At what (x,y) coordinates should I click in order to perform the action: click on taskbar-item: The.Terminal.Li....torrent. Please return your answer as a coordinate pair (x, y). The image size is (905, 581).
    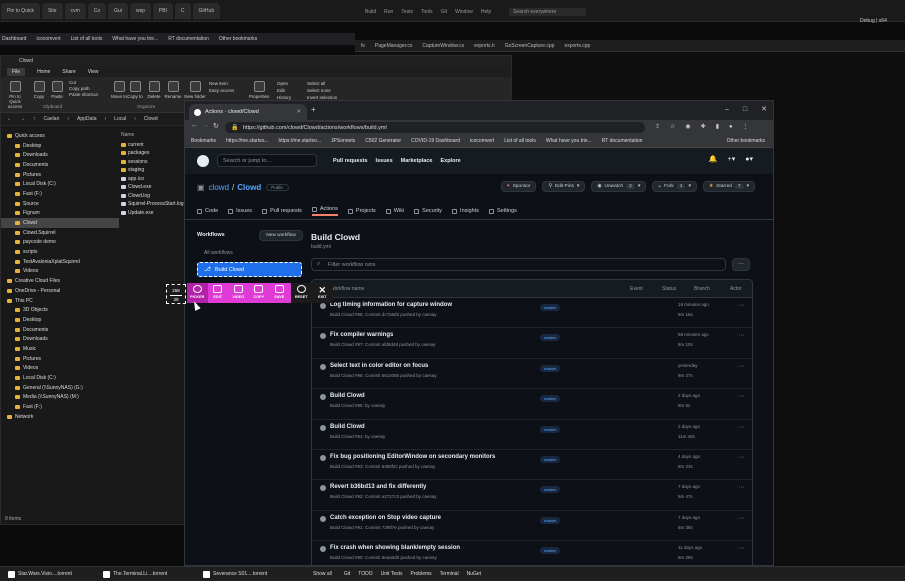
    Looking at the image, I should click on (145, 574).